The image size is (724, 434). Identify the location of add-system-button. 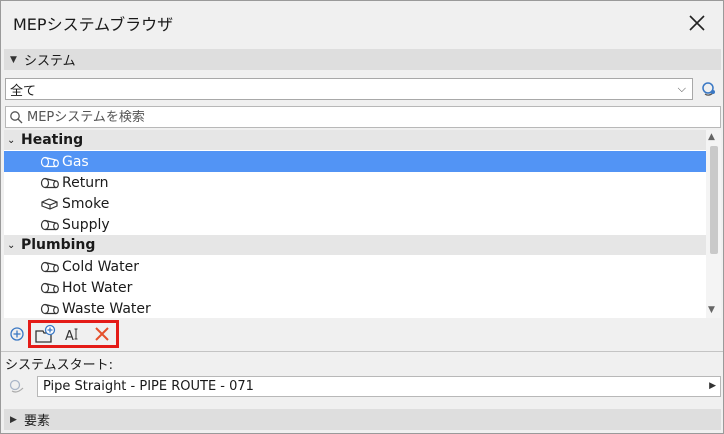
(17, 334).